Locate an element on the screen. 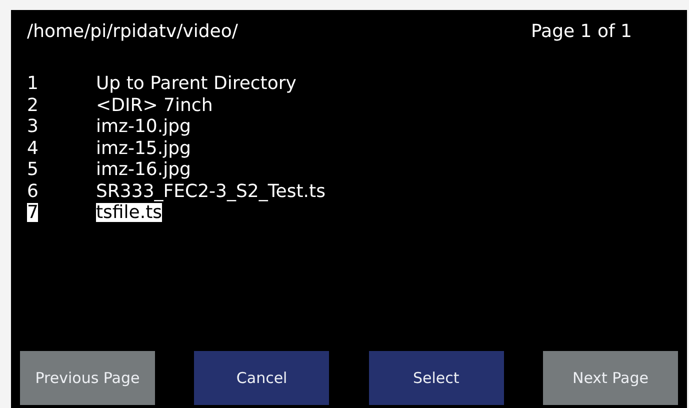  file-name: imz-15.jpg is located at coordinates (143, 148).